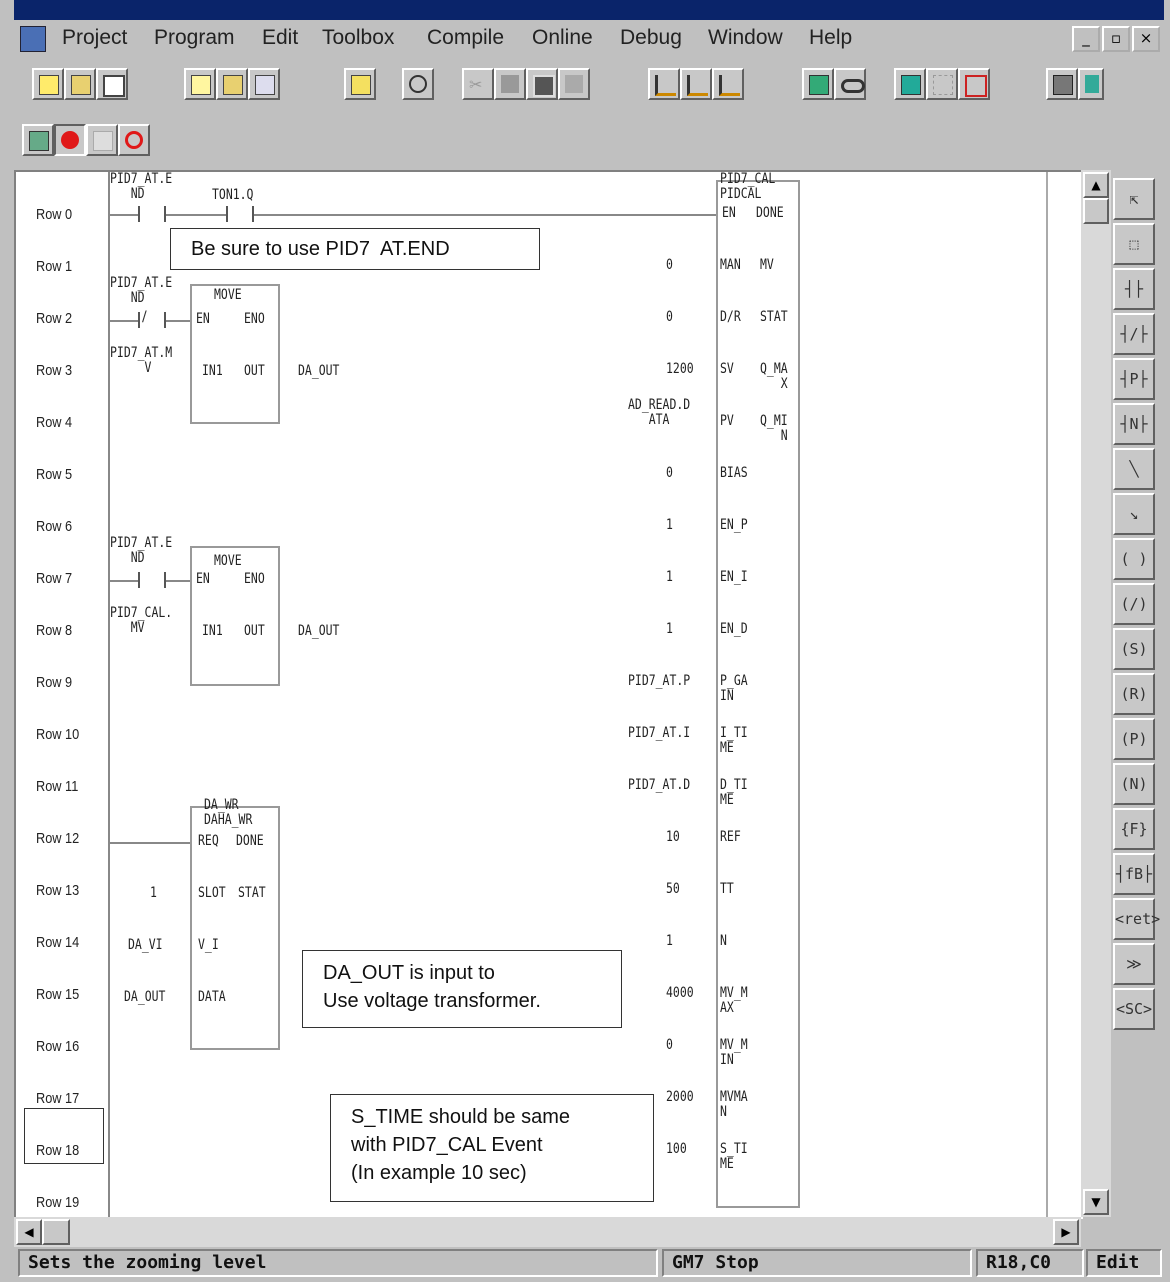 This screenshot has height=1282, width=1170. What do you see at coordinates (1134, 649) in the screenshot?
I see `tool-button: (S)` at bounding box center [1134, 649].